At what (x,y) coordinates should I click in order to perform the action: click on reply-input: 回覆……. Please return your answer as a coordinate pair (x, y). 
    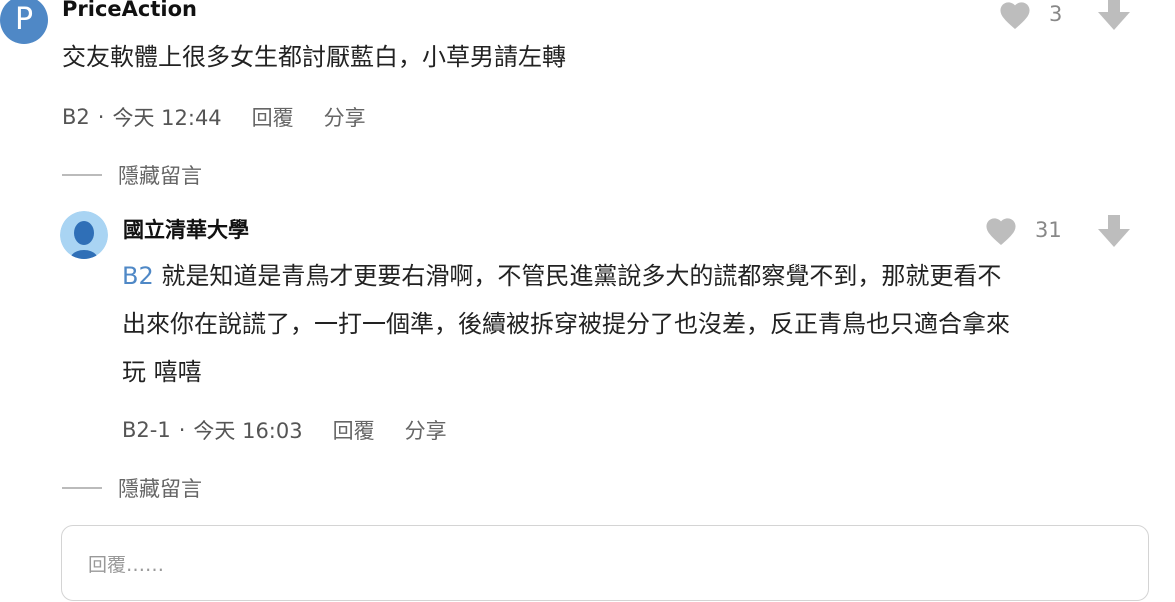
    Looking at the image, I should click on (605, 563).